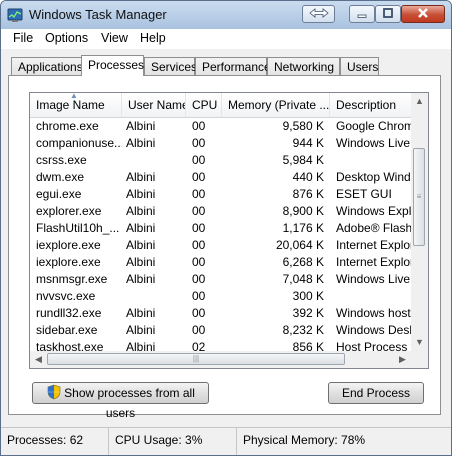 The height and width of the screenshot is (456, 452). What do you see at coordinates (220, 160) in the screenshot?
I see `table-row: csrss.exe 00 5,984 K` at bounding box center [220, 160].